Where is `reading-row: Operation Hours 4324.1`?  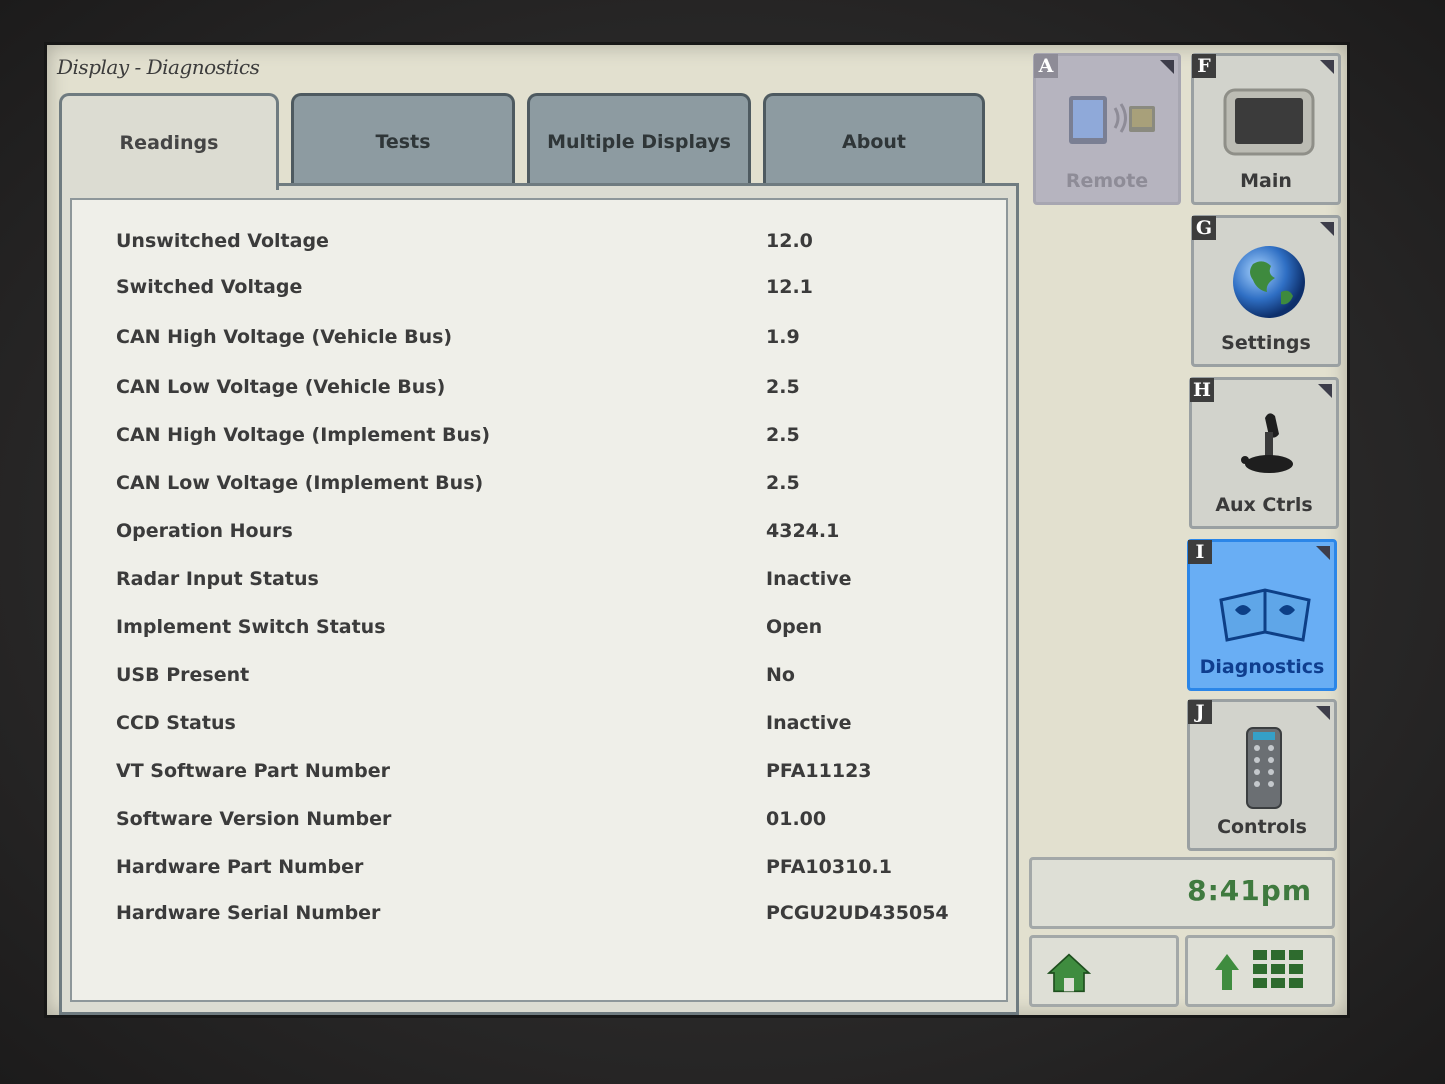
reading-row: Operation Hours 4324.1 is located at coordinates (556, 540).